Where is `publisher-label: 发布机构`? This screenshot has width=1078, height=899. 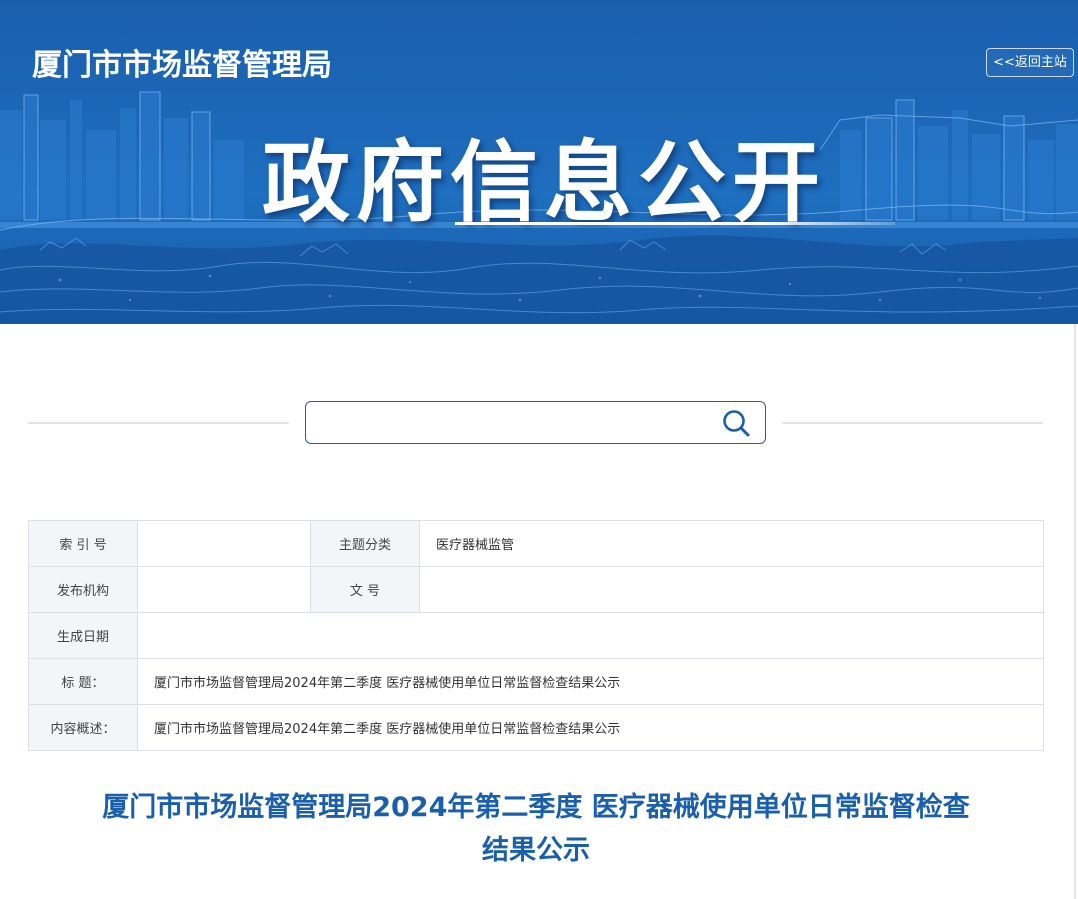
publisher-label: 发布机构 is located at coordinates (83, 589).